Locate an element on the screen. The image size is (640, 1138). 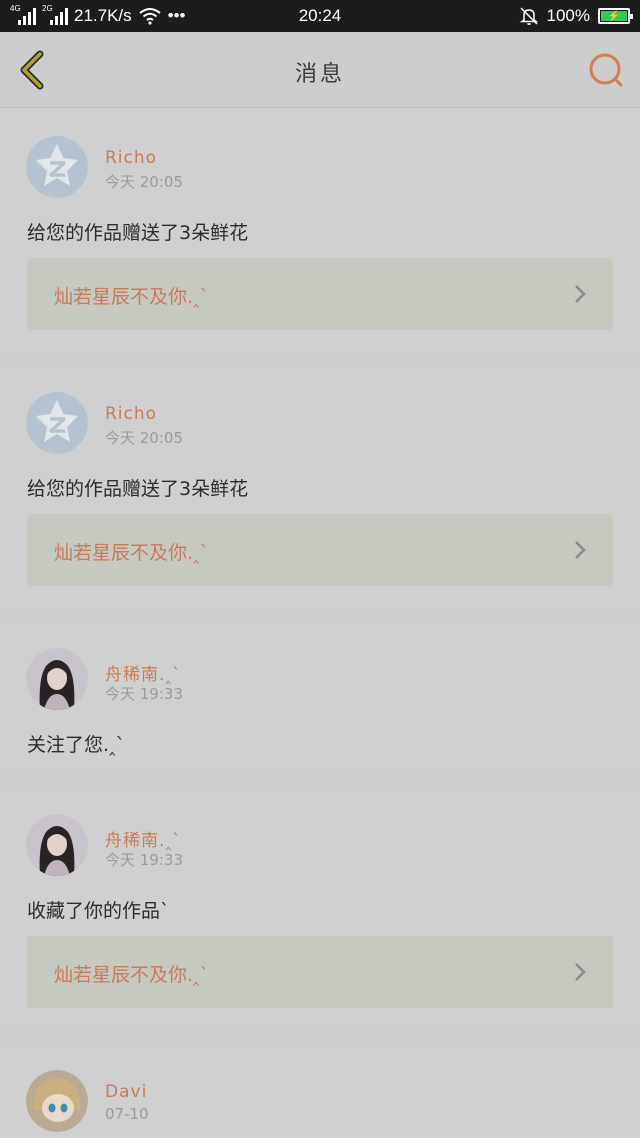
anime-avatar-icon is located at coordinates (57, 1101).